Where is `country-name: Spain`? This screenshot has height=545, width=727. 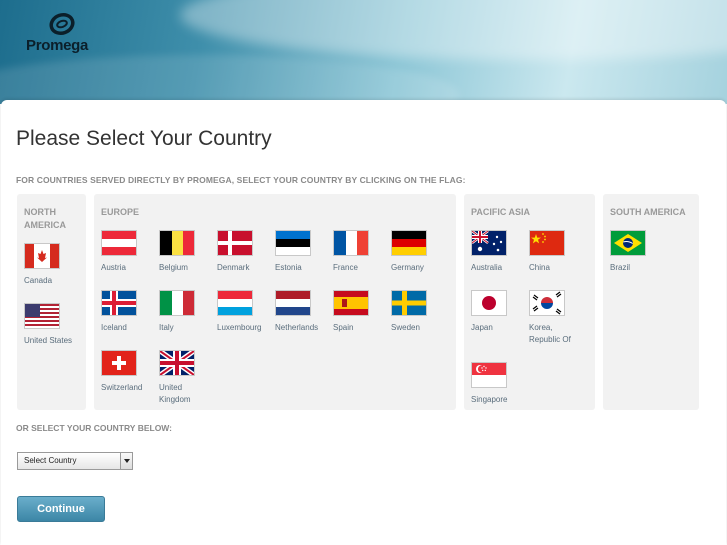
country-name: Spain is located at coordinates (343, 327).